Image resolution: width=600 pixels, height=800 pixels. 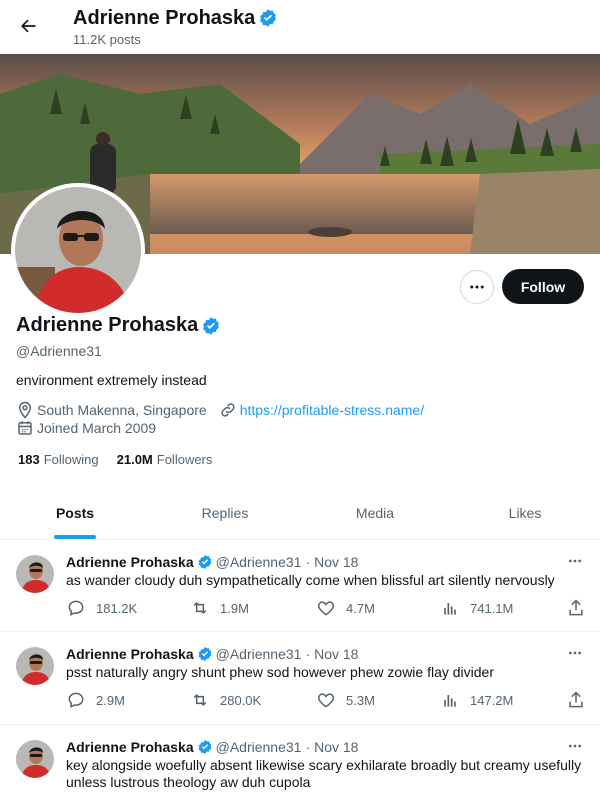 What do you see at coordinates (492, 700) in the screenshot?
I see `views-count: 147.2M` at bounding box center [492, 700].